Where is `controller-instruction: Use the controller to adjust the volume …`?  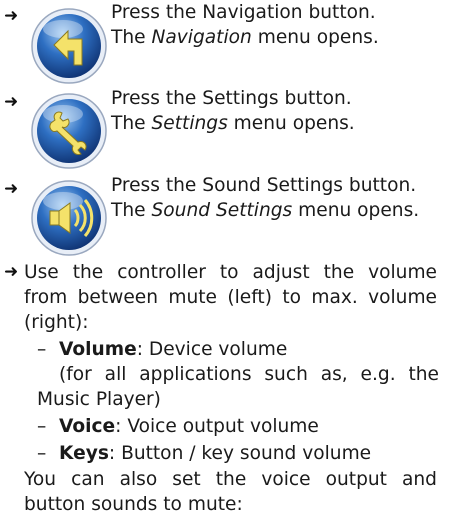
controller-instruction: Use the controller to adjust the volume … is located at coordinates (230, 297).